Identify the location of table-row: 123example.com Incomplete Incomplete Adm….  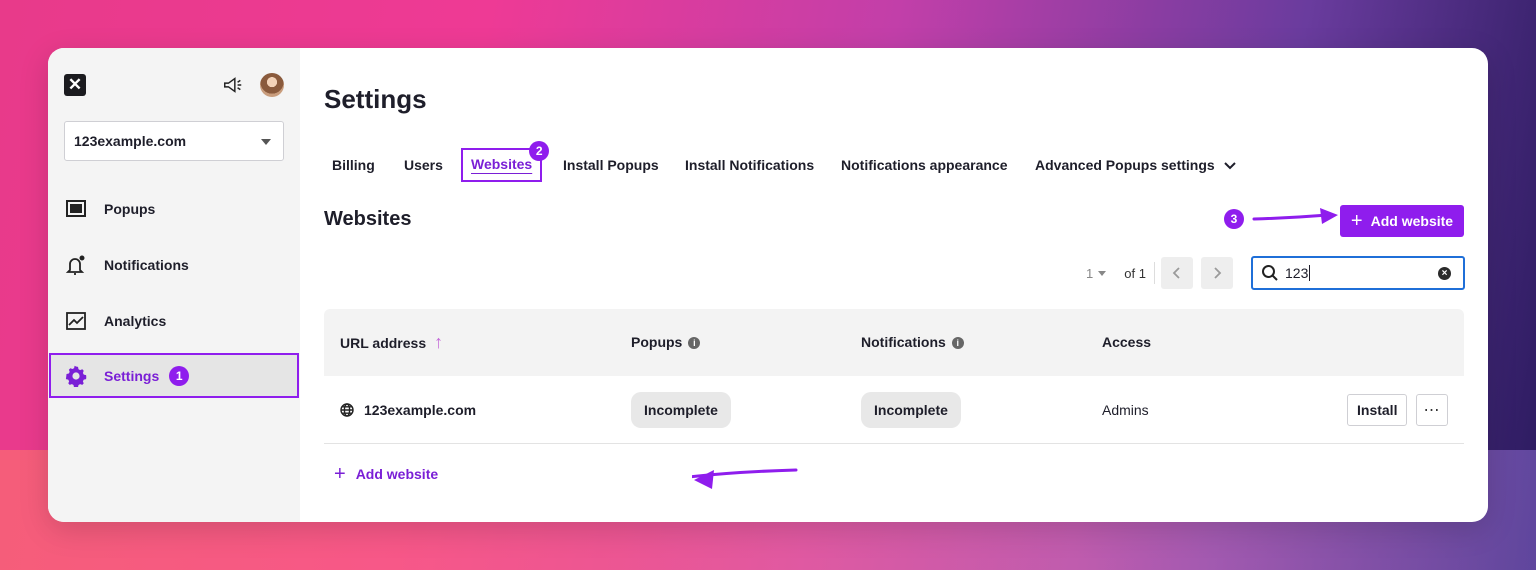
(894, 410).